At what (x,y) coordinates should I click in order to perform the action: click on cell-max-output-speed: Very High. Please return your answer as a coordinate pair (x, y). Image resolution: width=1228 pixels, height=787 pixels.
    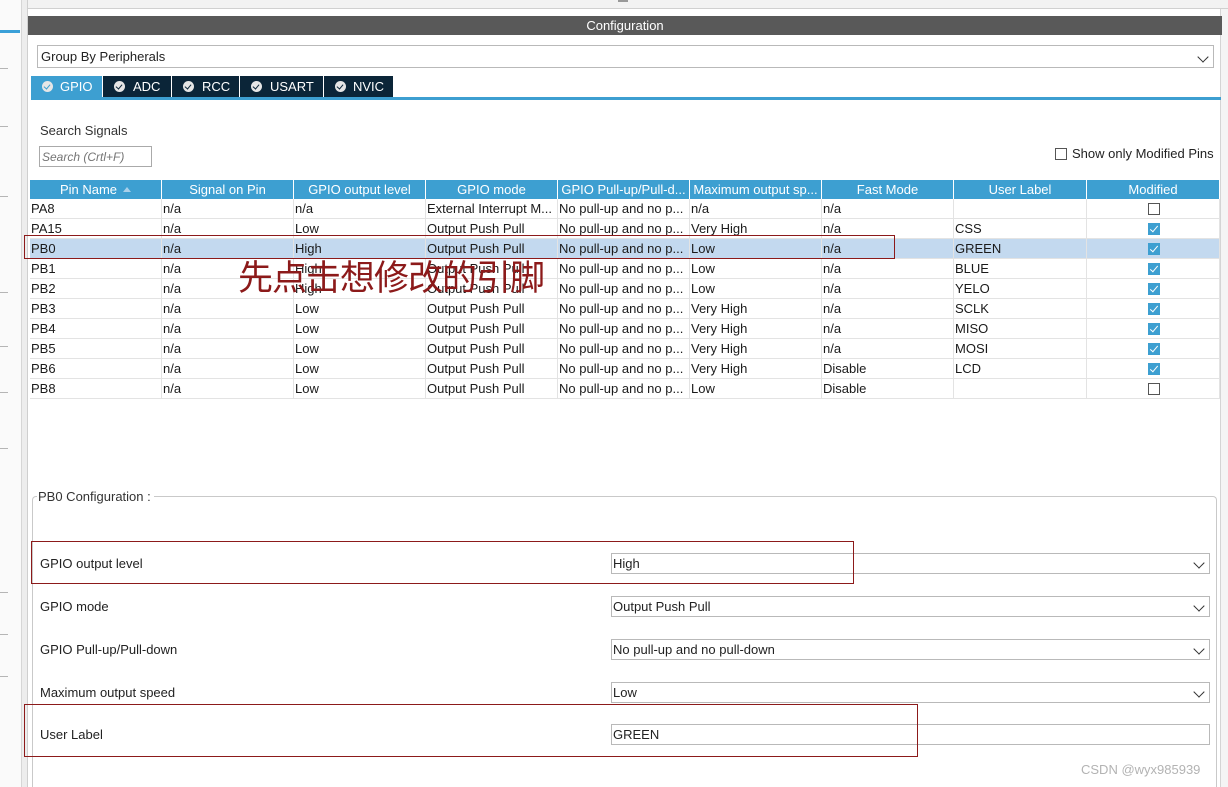
    Looking at the image, I should click on (756, 369).